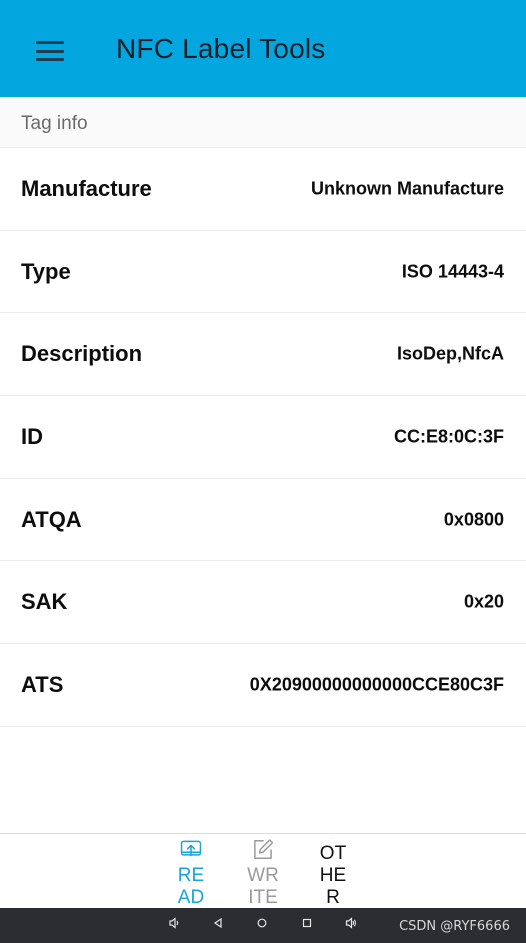 Image resolution: width=526 pixels, height=943 pixels. I want to click on row-value: ISO 14443-4, so click(452, 271).